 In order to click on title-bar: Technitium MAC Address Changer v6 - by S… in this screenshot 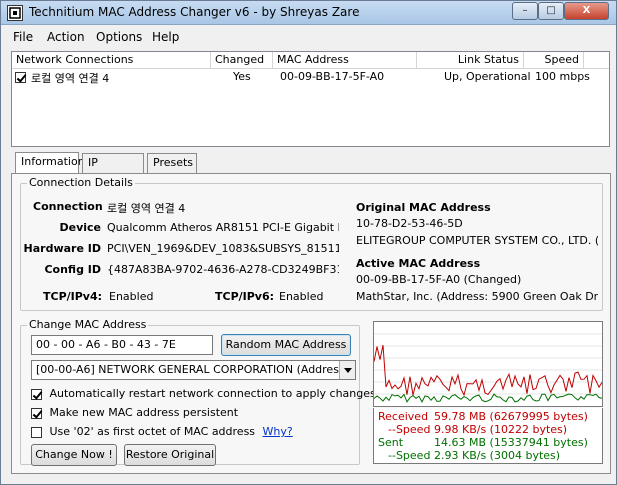, I will do `click(308, 13)`.